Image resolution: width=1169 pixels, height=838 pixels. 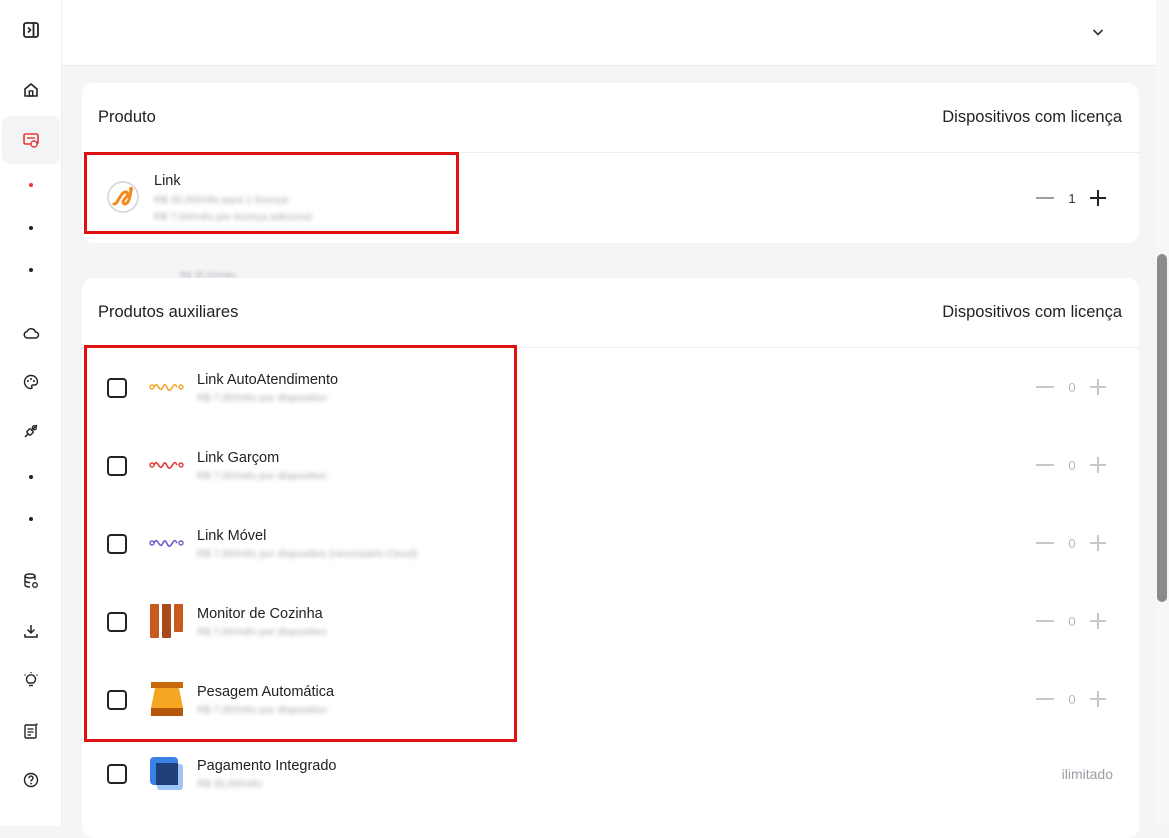 I want to click on highlight-box, so click(x=271, y=193).